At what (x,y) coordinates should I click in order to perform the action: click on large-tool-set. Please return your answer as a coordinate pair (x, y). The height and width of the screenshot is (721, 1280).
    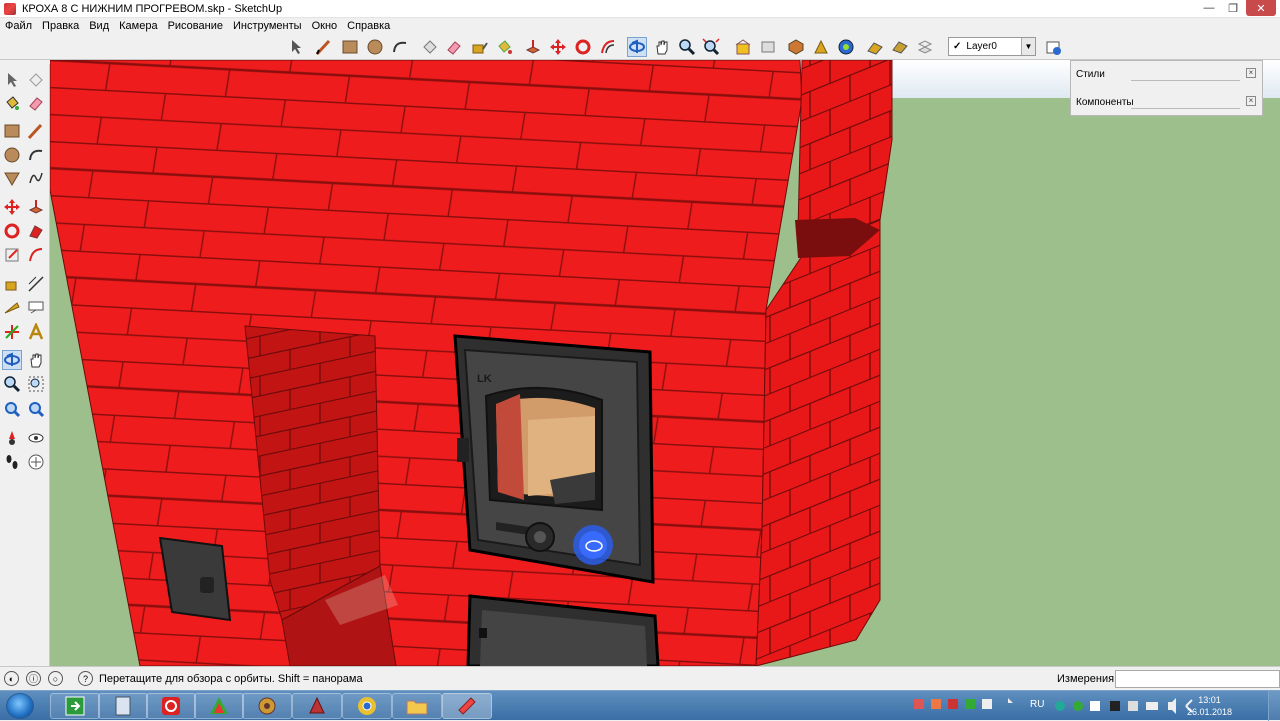
    Looking at the image, I should click on (25, 365).